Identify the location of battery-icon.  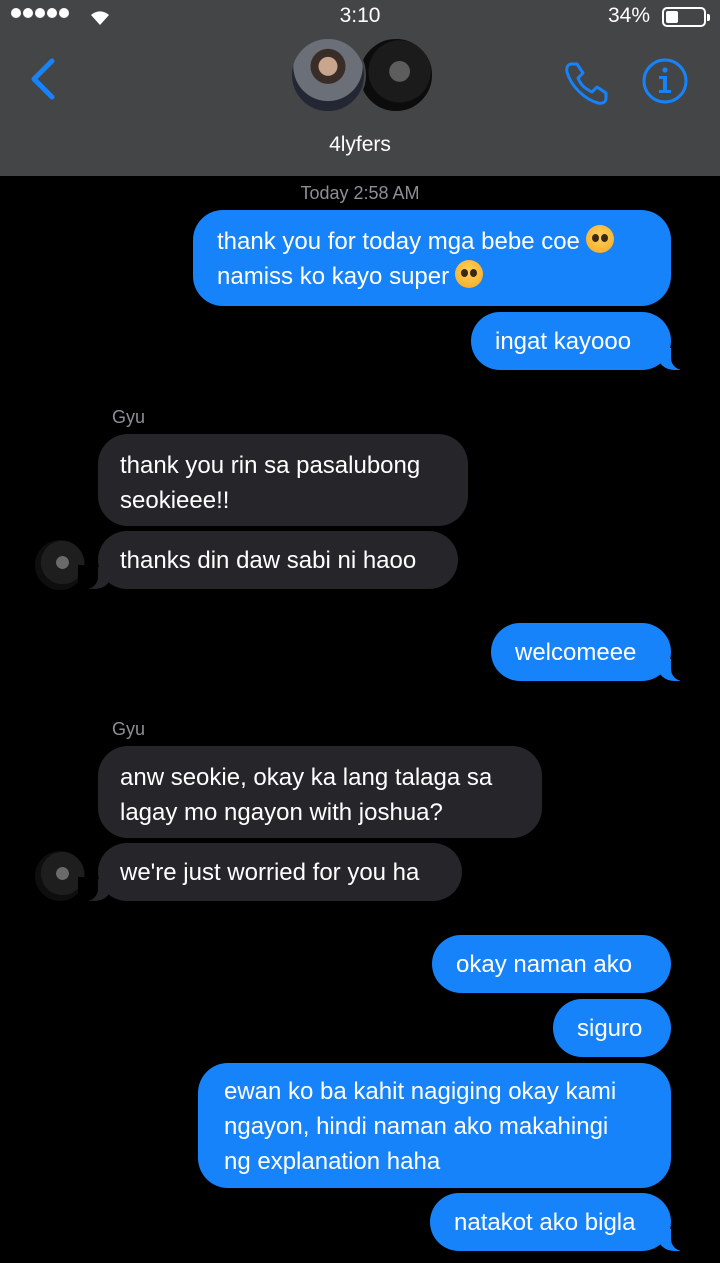
(686, 17).